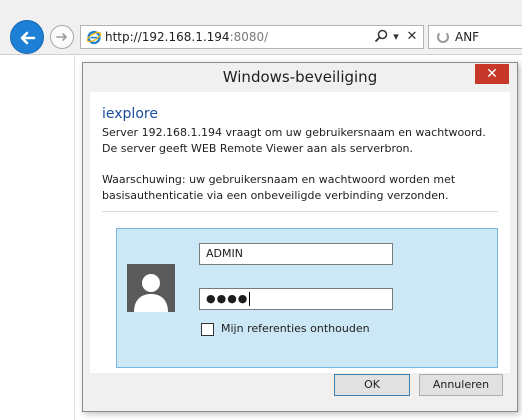 This screenshot has height=420, width=522. What do you see at coordinates (461, 385) in the screenshot?
I see `cancel-button: Annuleren` at bounding box center [461, 385].